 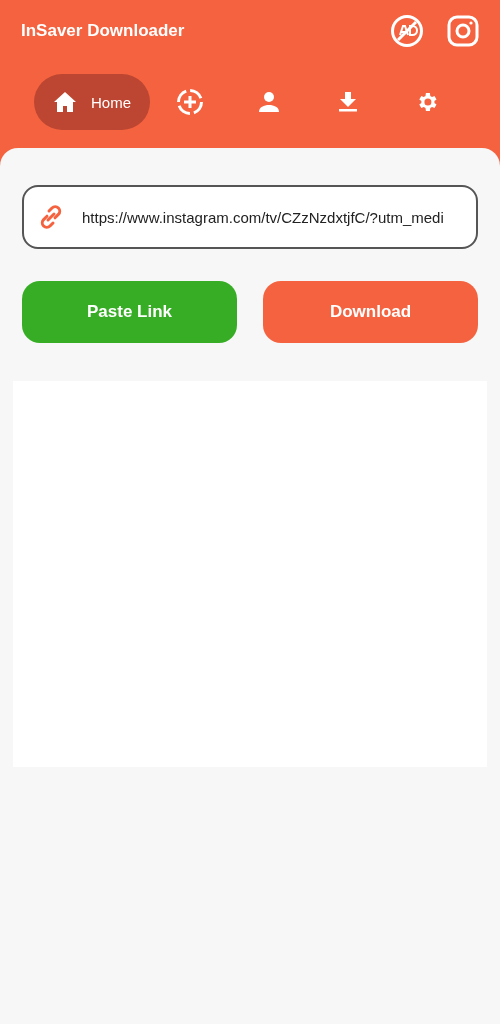 What do you see at coordinates (129, 312) in the screenshot?
I see `paste-link-button: Paste Link` at bounding box center [129, 312].